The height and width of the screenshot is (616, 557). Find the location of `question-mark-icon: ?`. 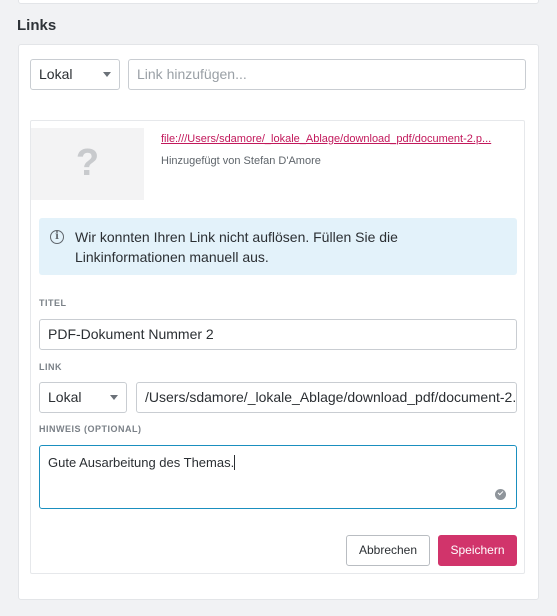

question-mark-icon: ? is located at coordinates (87, 163).